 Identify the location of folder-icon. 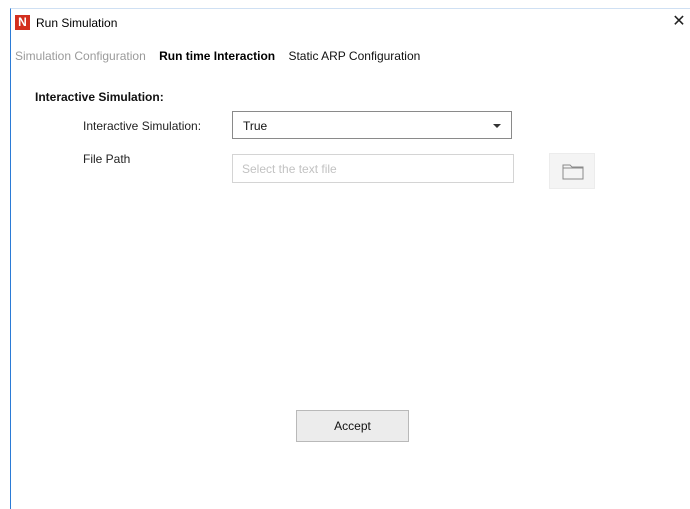
(573, 172).